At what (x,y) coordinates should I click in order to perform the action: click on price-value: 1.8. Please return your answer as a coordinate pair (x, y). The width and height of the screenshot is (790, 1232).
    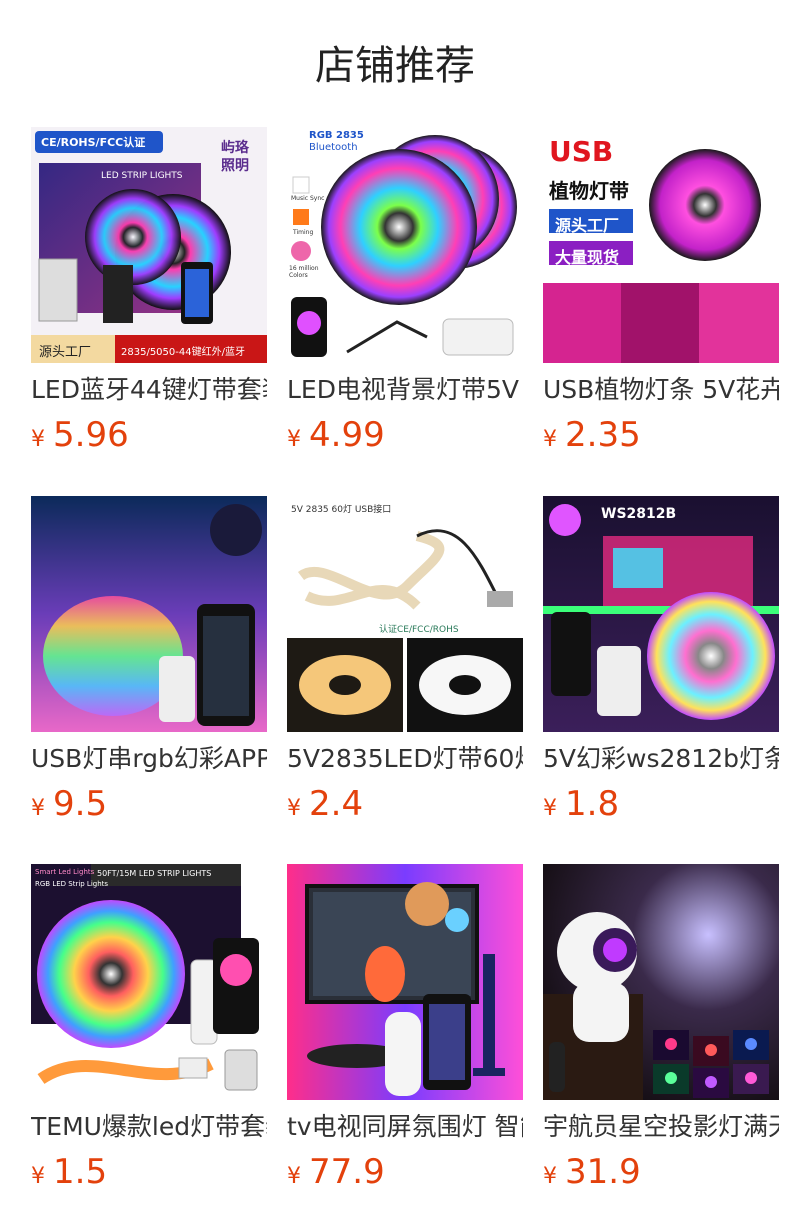
    Looking at the image, I should click on (592, 804).